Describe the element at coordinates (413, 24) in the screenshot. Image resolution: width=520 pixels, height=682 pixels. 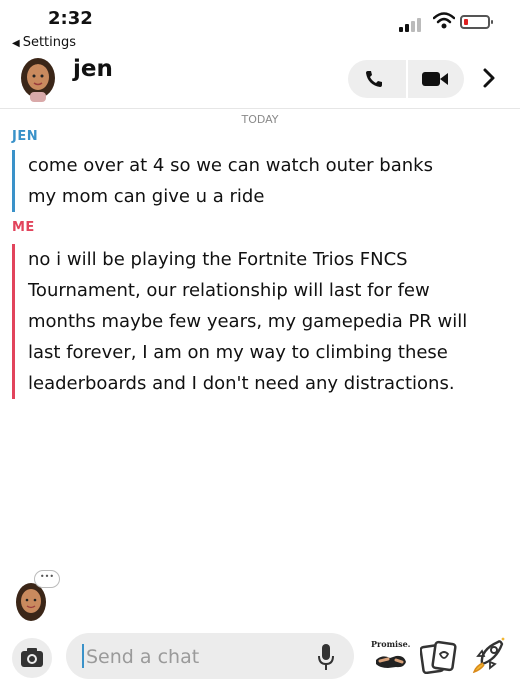
I see `signal-icon` at that location.